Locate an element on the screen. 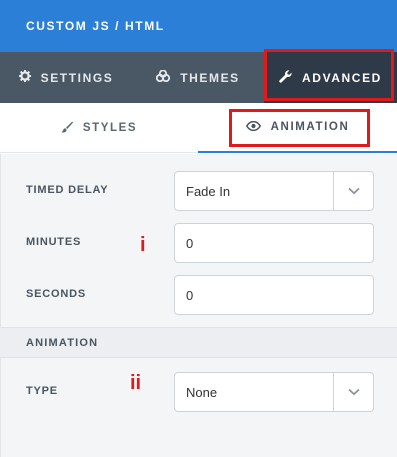  page-title: CUSTOM JS / HTML is located at coordinates (95, 26).